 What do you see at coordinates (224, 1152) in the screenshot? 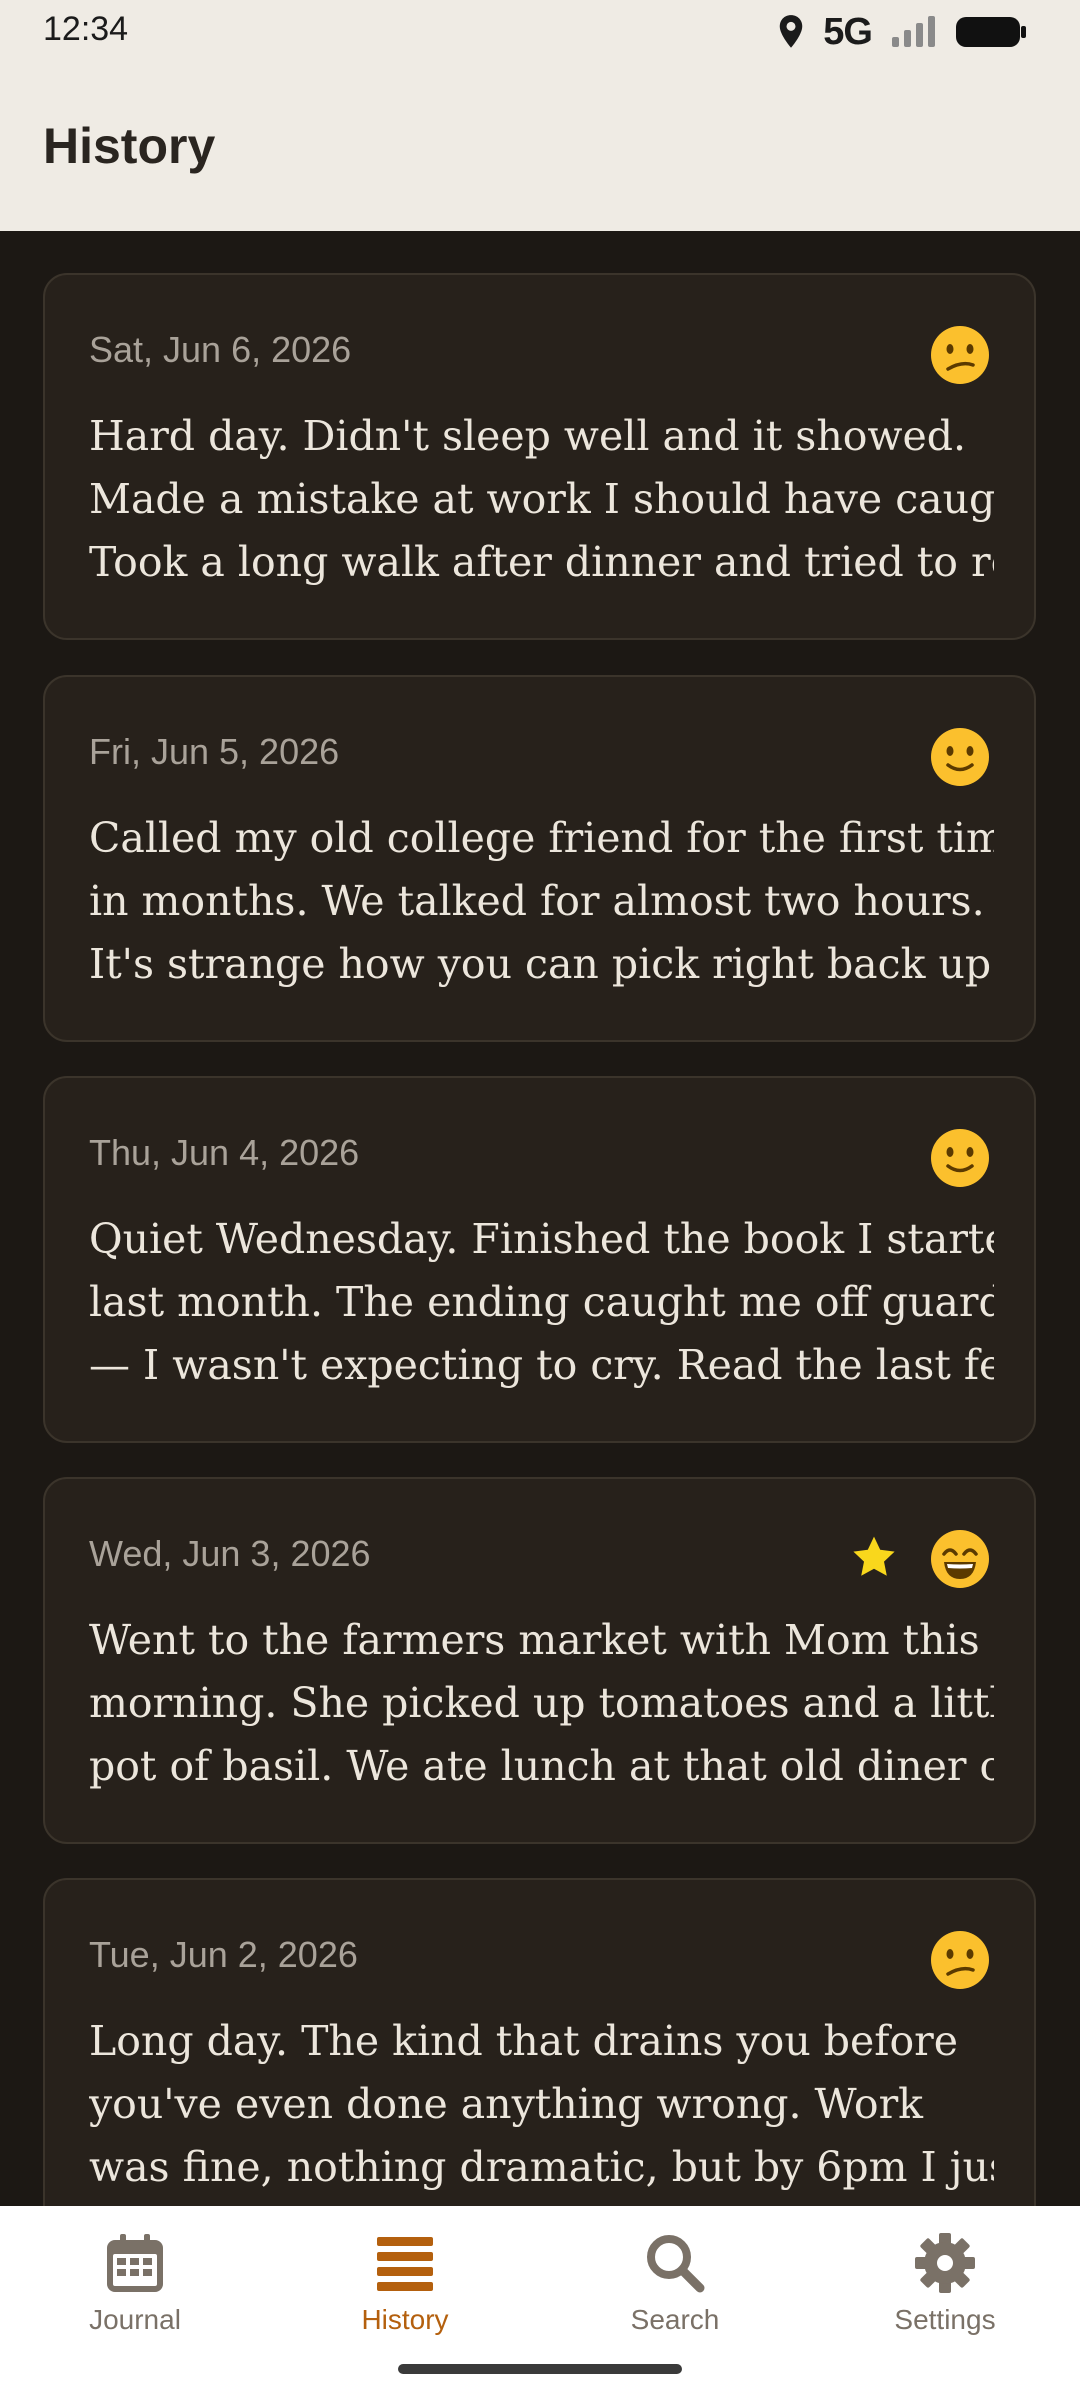
I see `entry-date: Thu, Jun 4, 2026` at bounding box center [224, 1152].